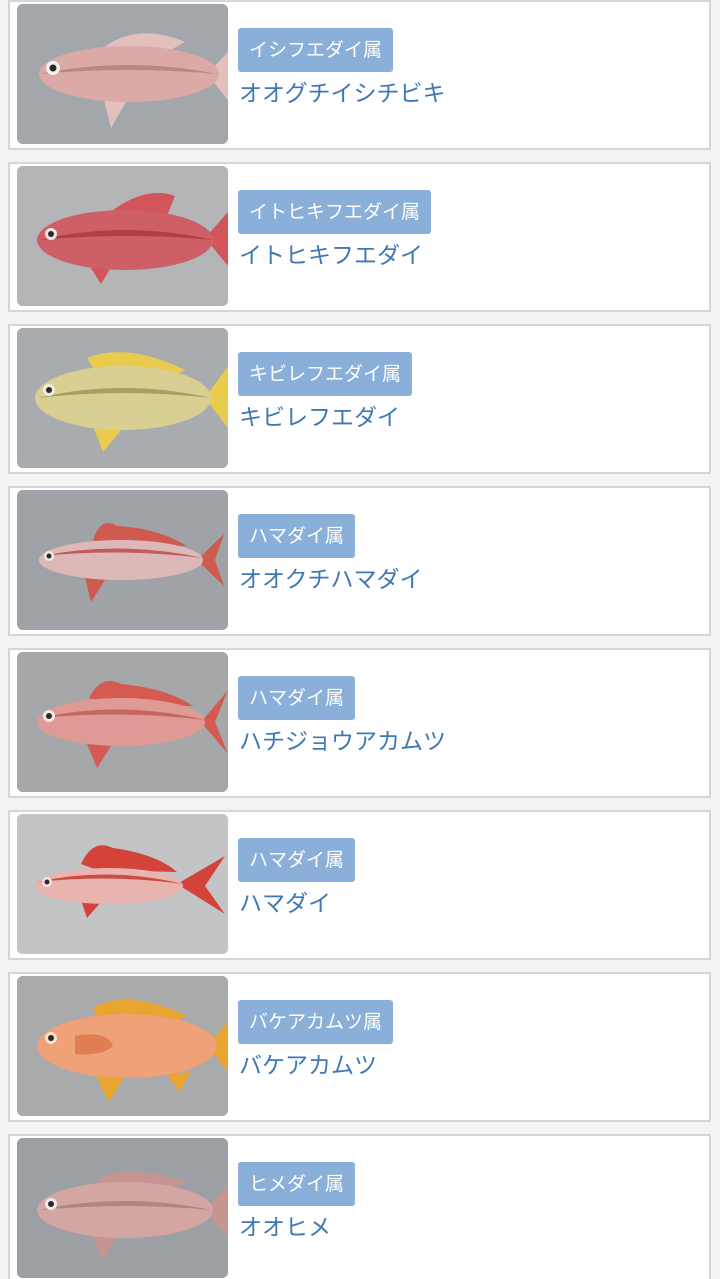  Describe the element at coordinates (359, 399) in the screenshot. I see `fish-card: キビレフエダイ属 キビレフエダイ` at that location.